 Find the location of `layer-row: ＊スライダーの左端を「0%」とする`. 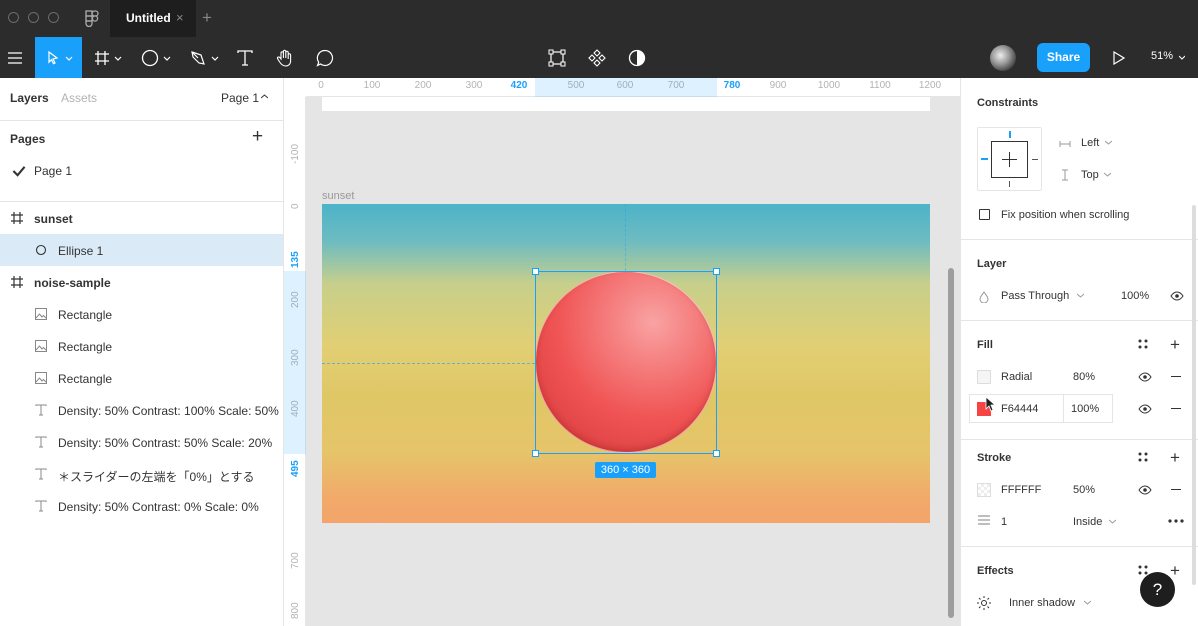

layer-row: ＊スライダーの左端を「0%」とする is located at coordinates (141, 474).